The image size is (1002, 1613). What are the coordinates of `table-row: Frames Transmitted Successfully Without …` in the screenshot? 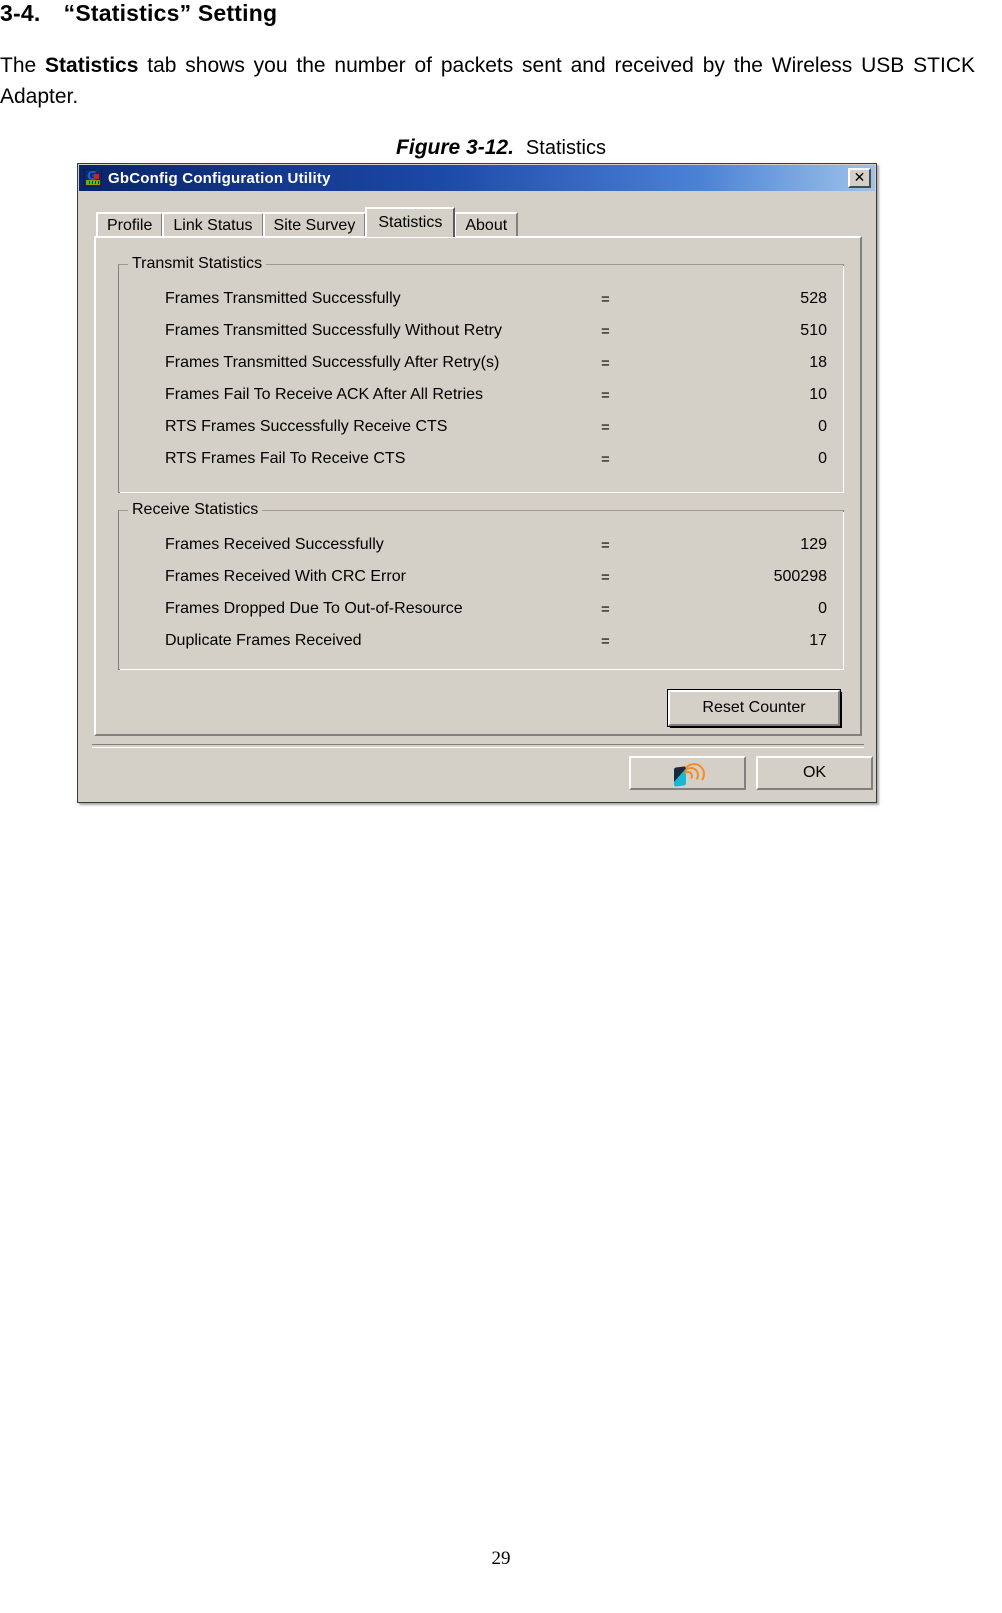 It's located at (481, 331).